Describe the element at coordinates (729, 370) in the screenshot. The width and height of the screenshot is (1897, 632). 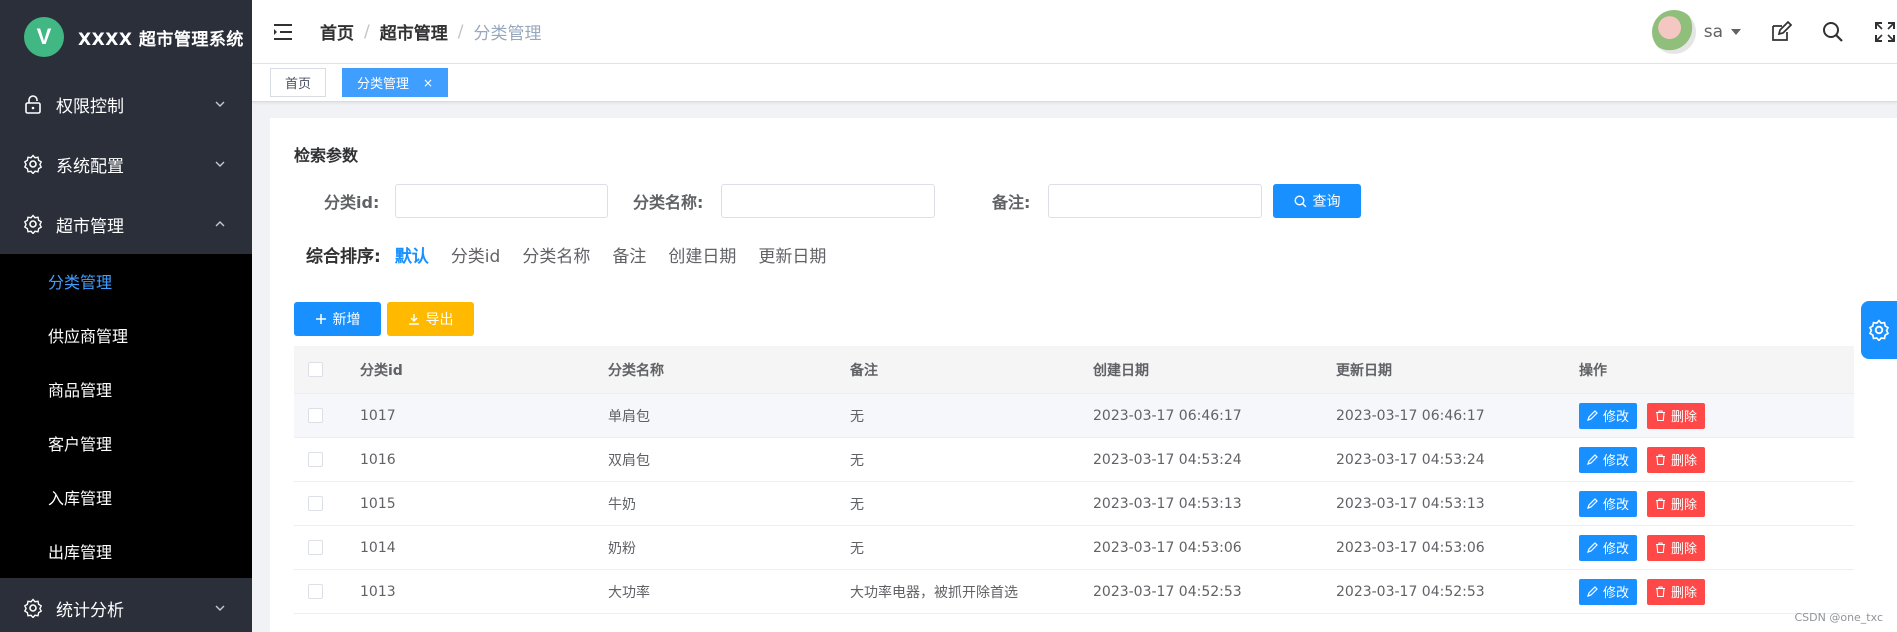
I see `column-header-name: 分类名称` at that location.